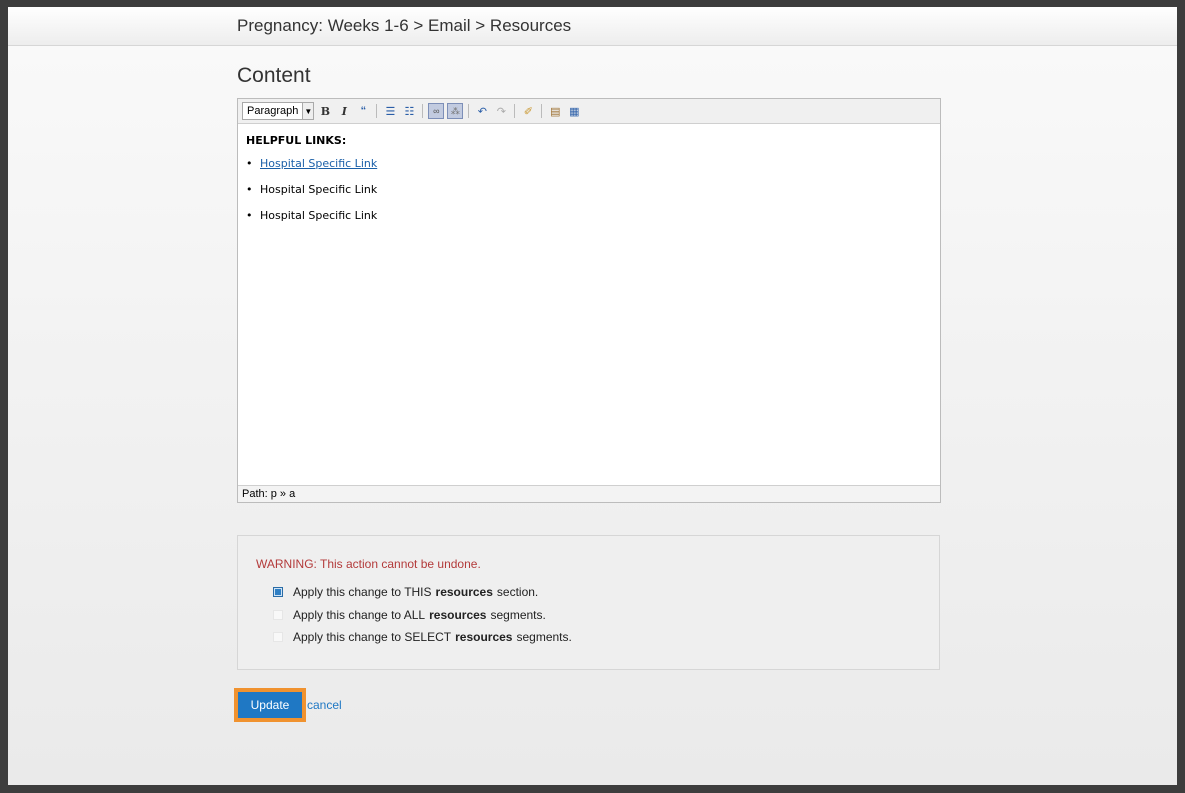 The width and height of the screenshot is (1185, 793). I want to click on update-button-label: Update, so click(270, 705).